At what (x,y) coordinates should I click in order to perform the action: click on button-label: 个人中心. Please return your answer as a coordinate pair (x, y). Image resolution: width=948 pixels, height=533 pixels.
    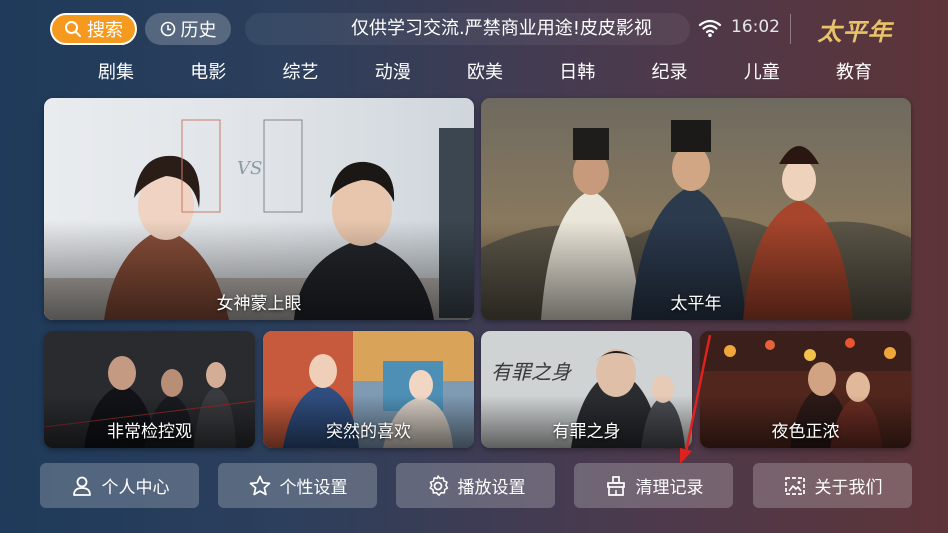
    Looking at the image, I should click on (135, 488).